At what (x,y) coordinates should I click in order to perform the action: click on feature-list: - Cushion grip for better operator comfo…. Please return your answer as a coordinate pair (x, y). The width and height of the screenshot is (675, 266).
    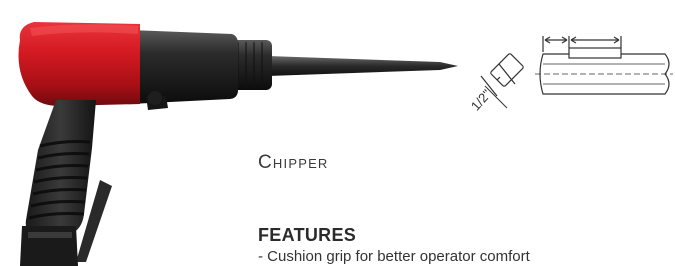
    Looking at the image, I should click on (466, 257).